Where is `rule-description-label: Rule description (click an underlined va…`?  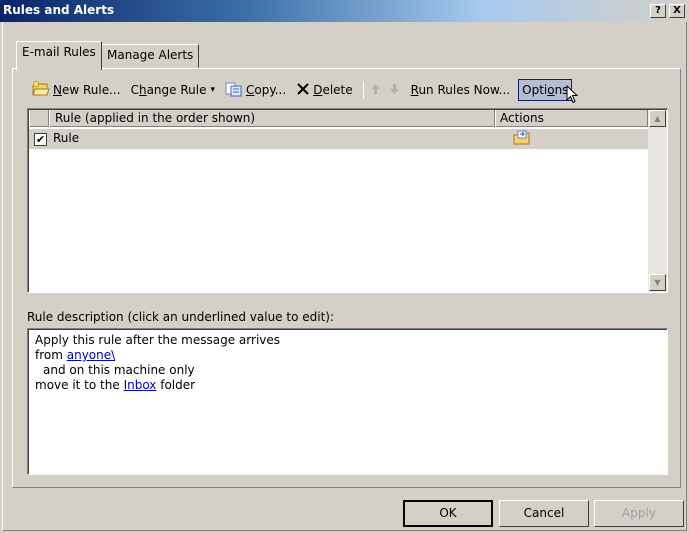
rule-description-label: Rule description (click an underlined va… is located at coordinates (181, 317).